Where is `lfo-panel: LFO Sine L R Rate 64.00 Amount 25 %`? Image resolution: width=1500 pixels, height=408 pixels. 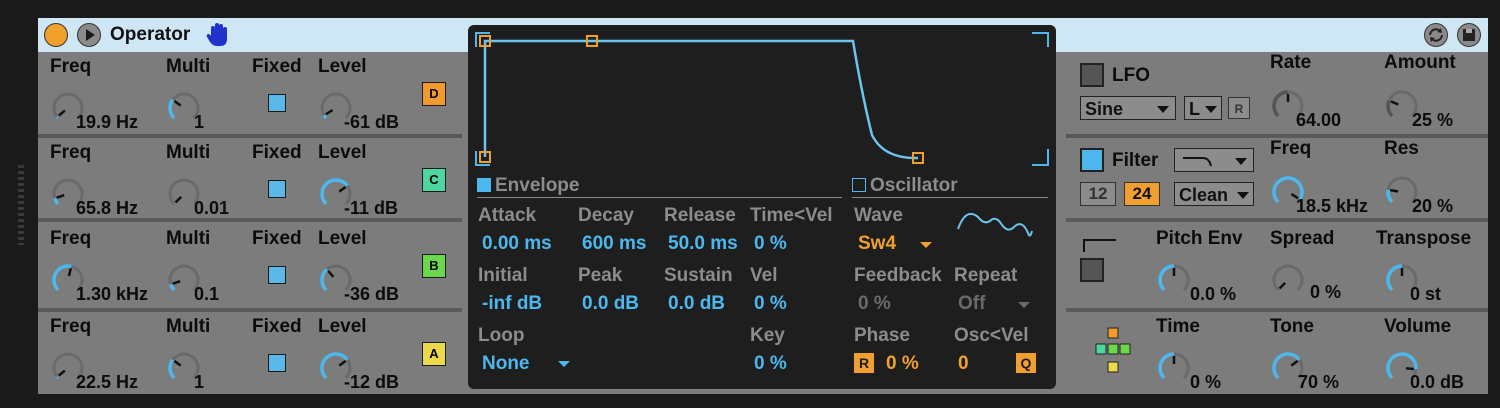
lfo-panel: LFO Sine L R Rate 64.00 Amount 25 % is located at coordinates (1277, 93).